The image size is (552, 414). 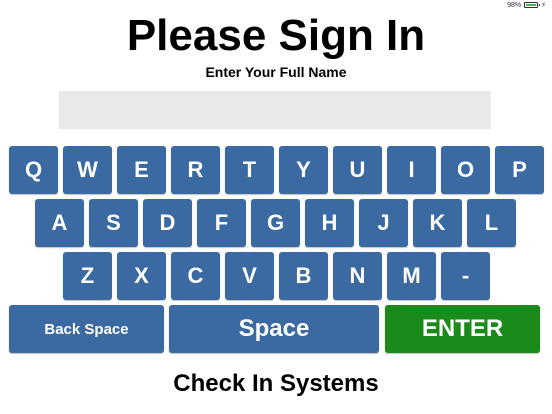 I want to click on key-p: P, so click(x=519, y=170).